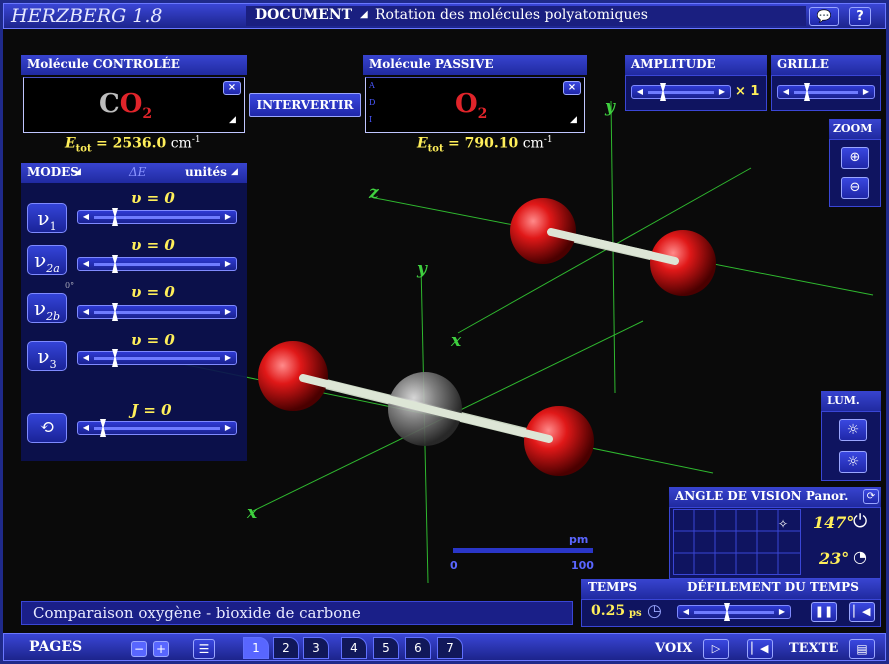 Image resolution: width=889 pixels, height=664 pixels. What do you see at coordinates (827, 496) in the screenshot?
I see `panor-label: Panor.` at bounding box center [827, 496].